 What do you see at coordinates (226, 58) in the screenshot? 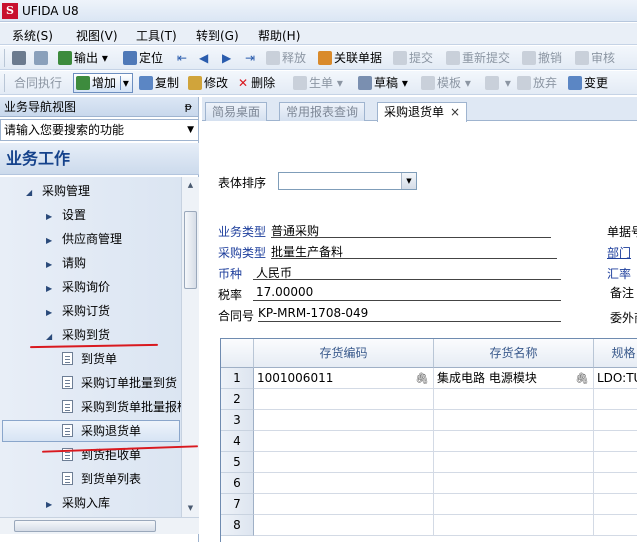
I see `next-record-button: ▶` at bounding box center [226, 58].